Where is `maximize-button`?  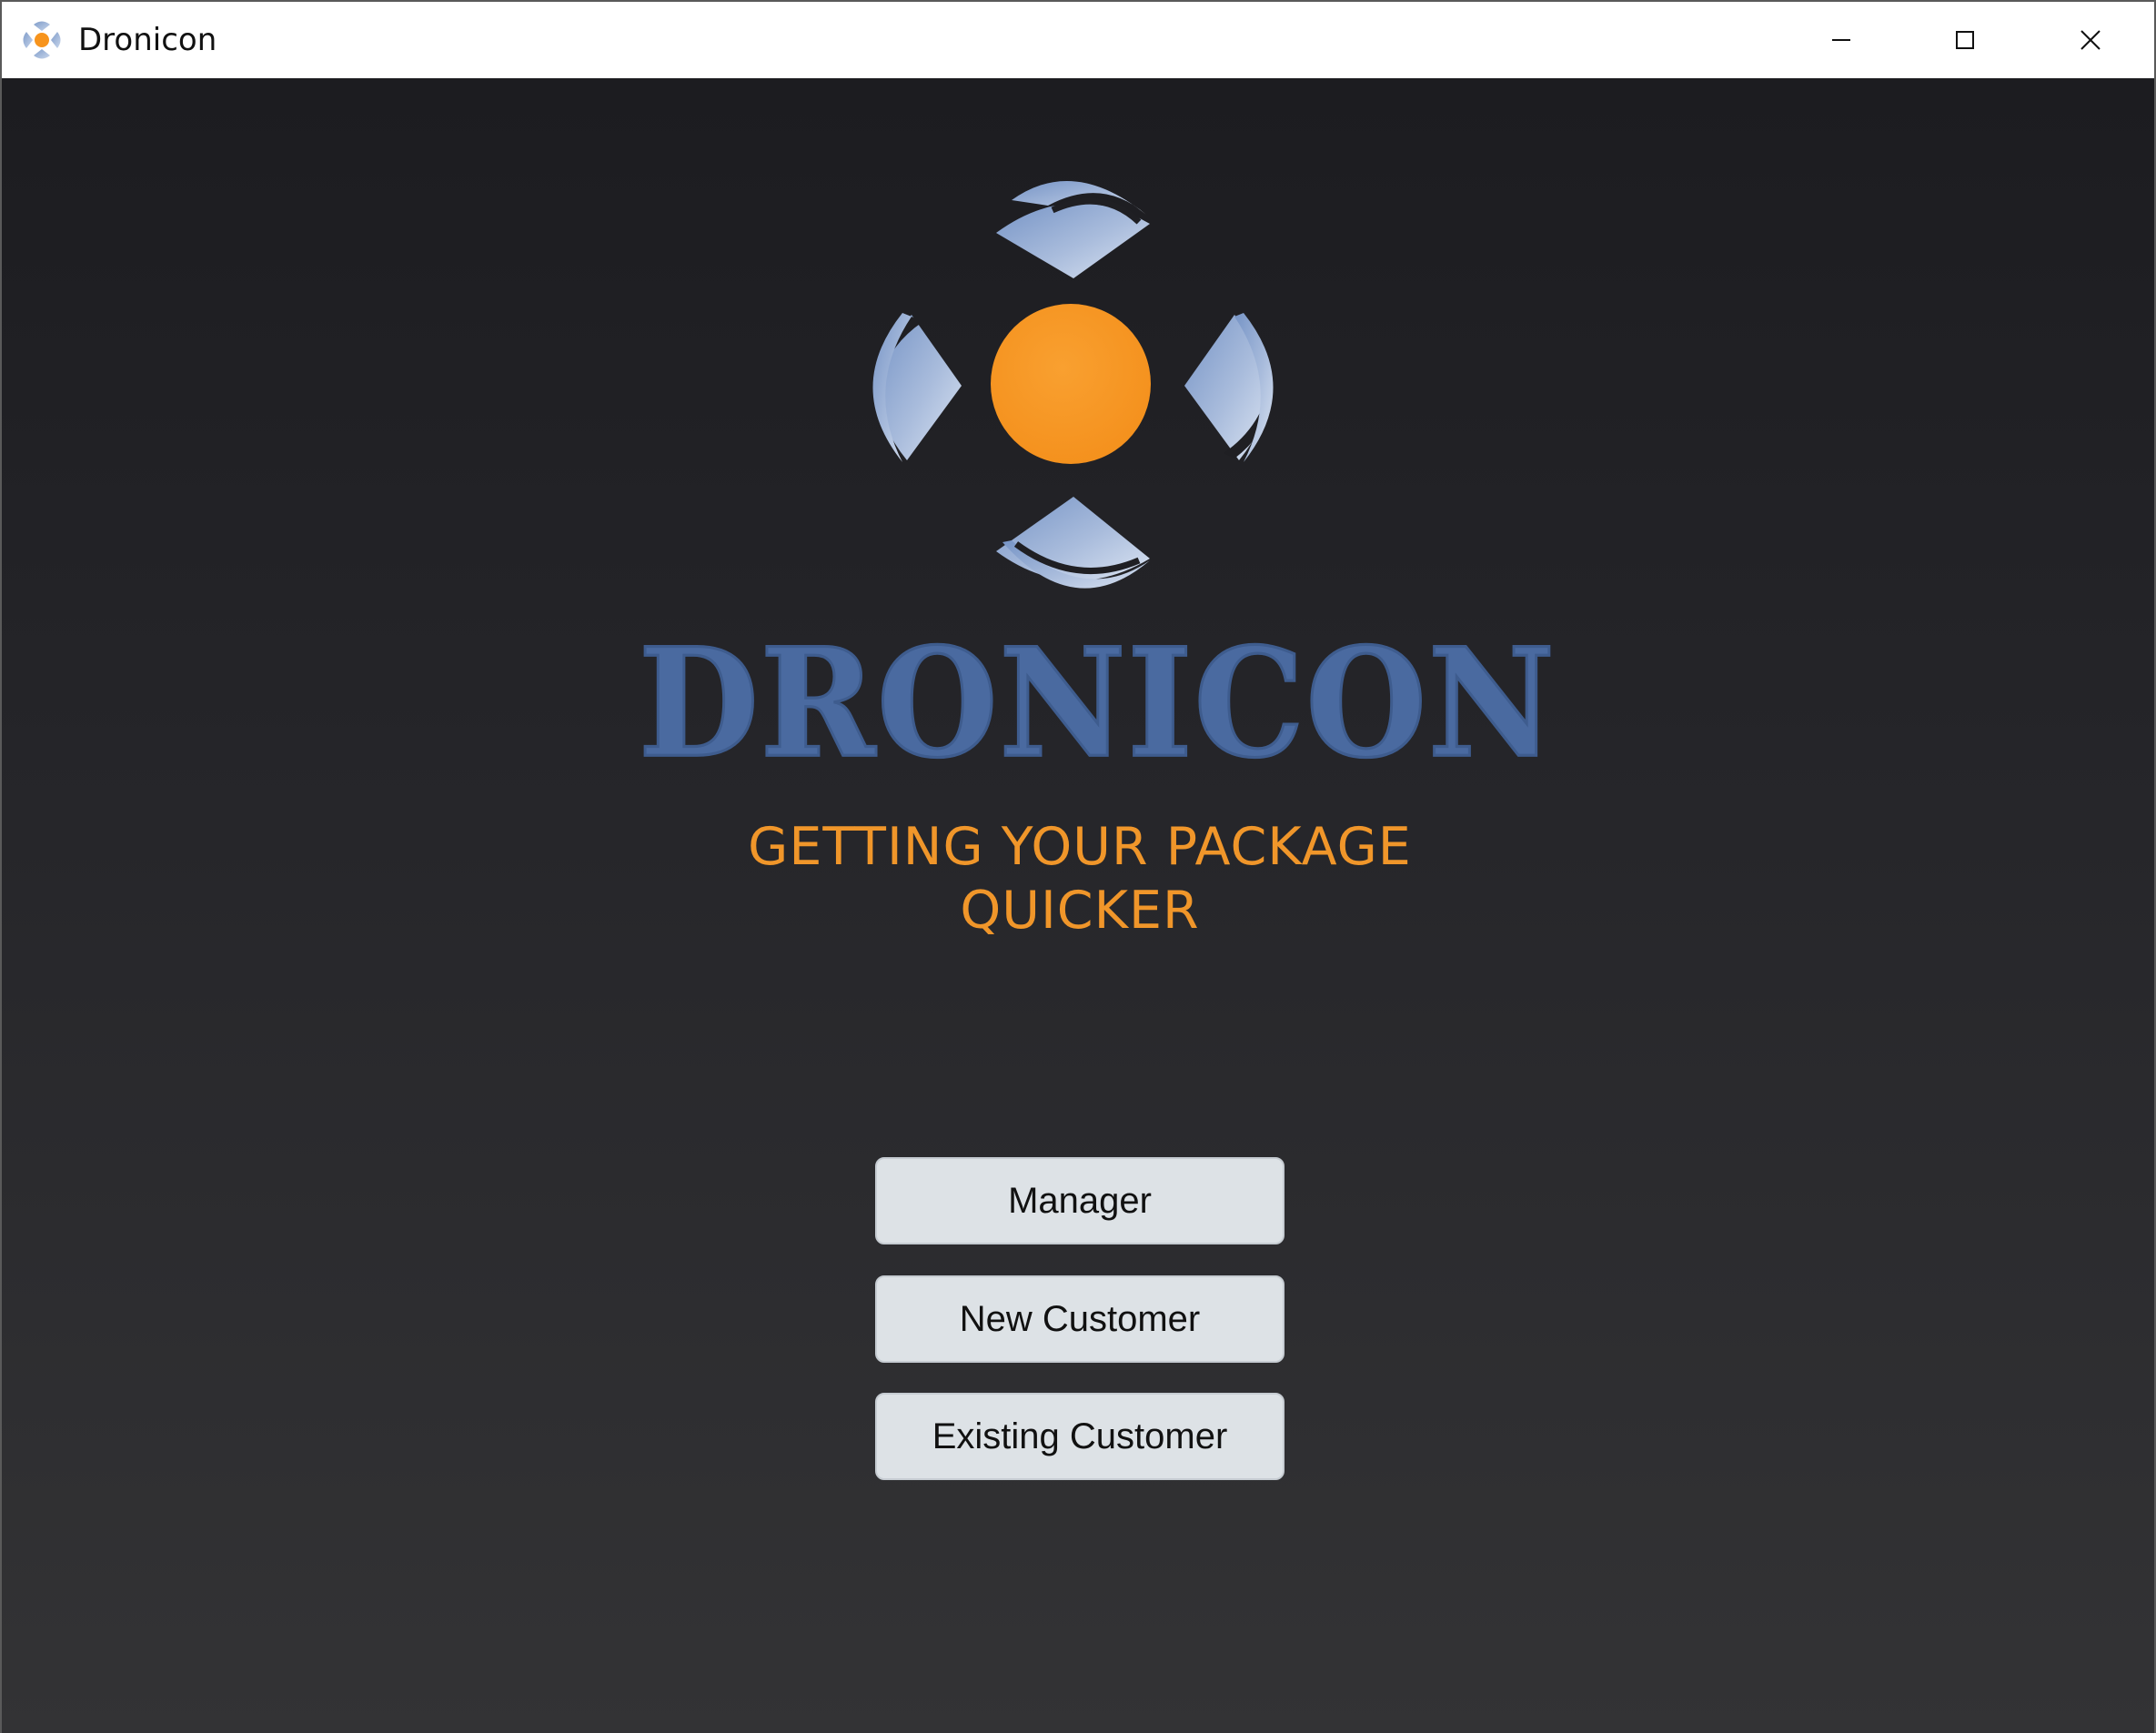
maximize-button is located at coordinates (1965, 40).